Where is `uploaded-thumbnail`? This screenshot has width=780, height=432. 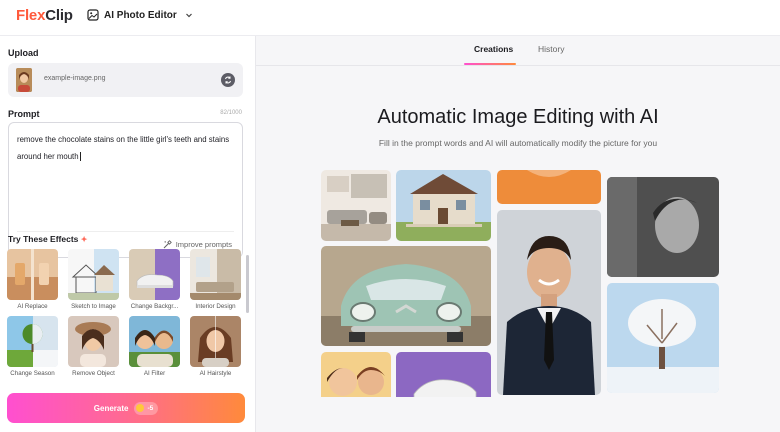 uploaded-thumbnail is located at coordinates (24, 80).